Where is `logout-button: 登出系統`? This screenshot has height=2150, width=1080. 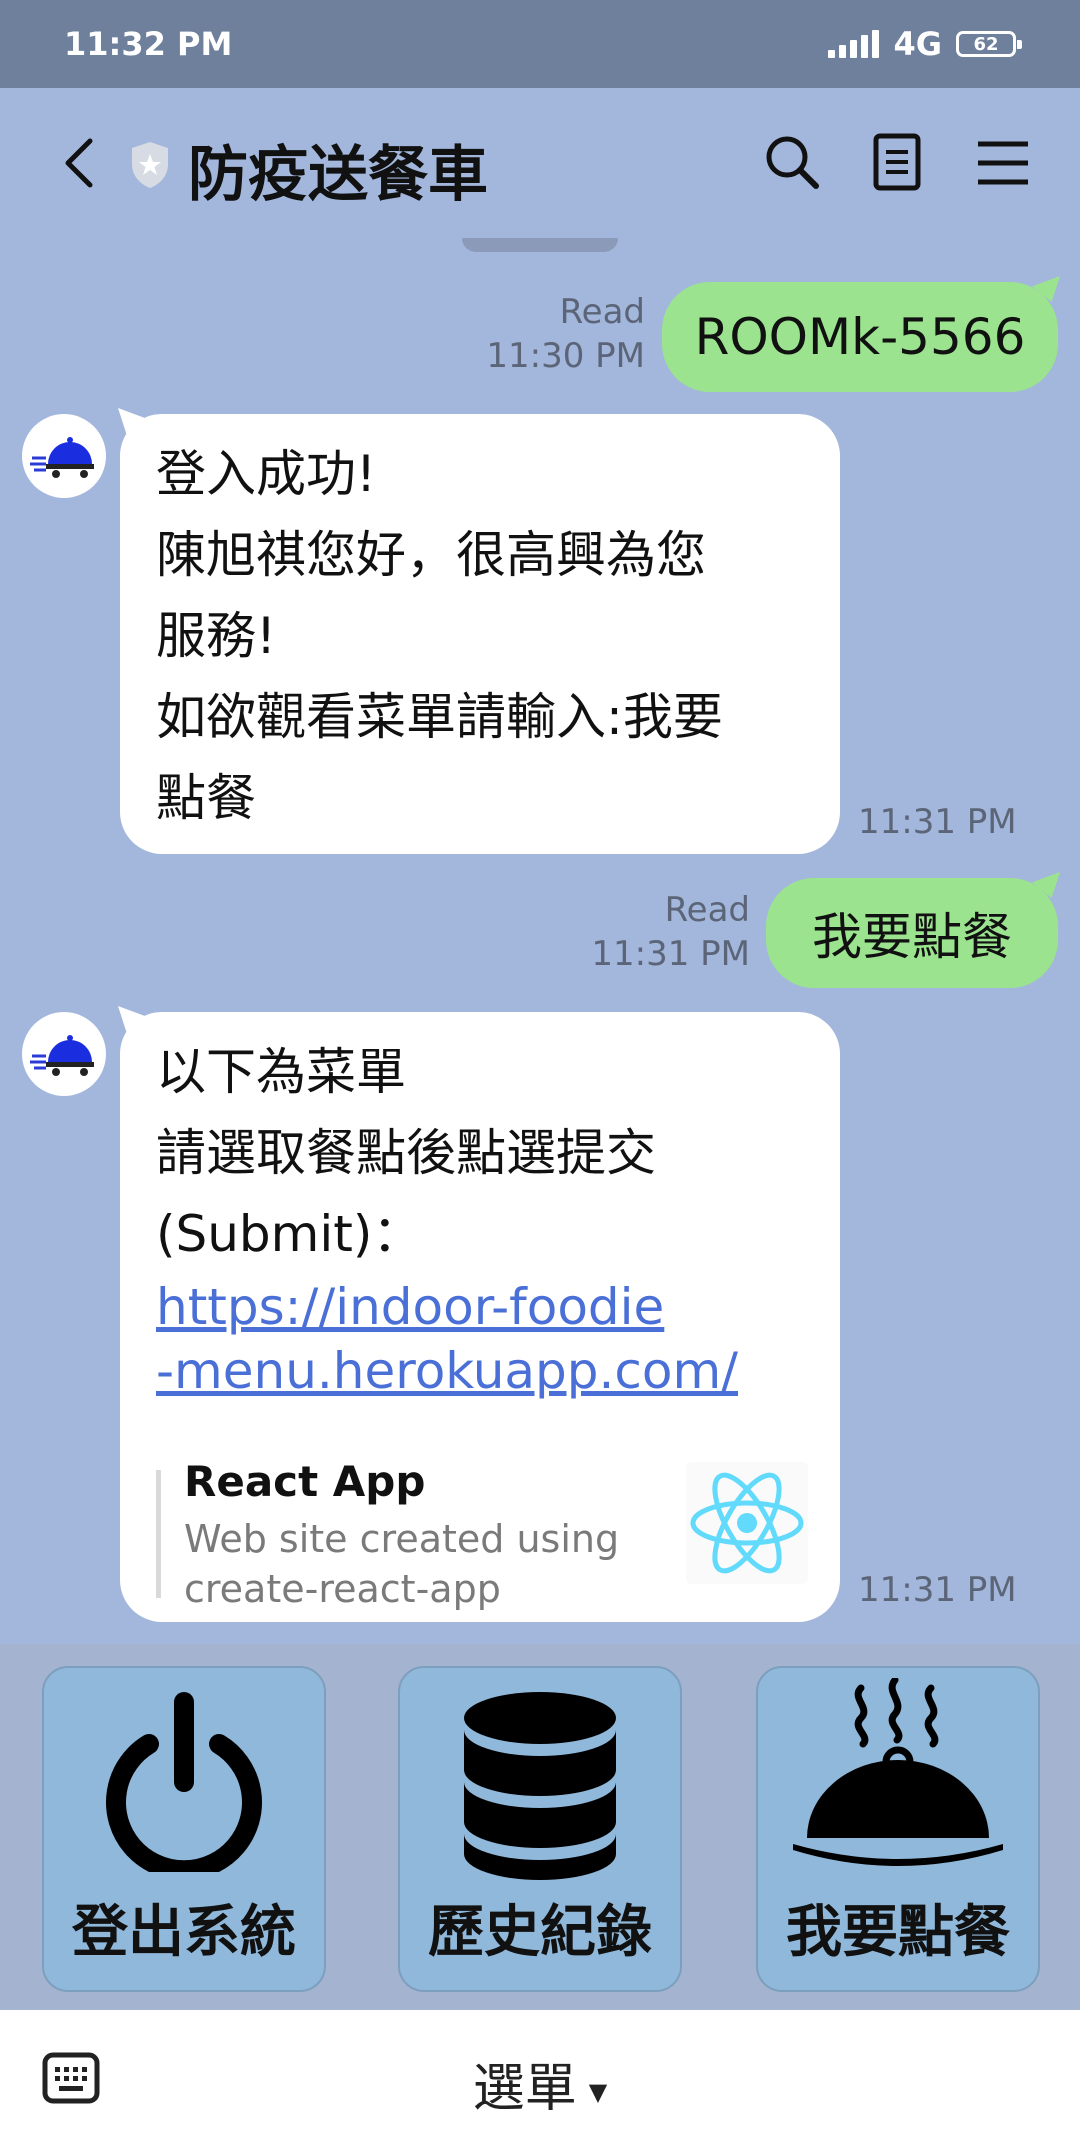
logout-button: 登出系統 is located at coordinates (184, 1829).